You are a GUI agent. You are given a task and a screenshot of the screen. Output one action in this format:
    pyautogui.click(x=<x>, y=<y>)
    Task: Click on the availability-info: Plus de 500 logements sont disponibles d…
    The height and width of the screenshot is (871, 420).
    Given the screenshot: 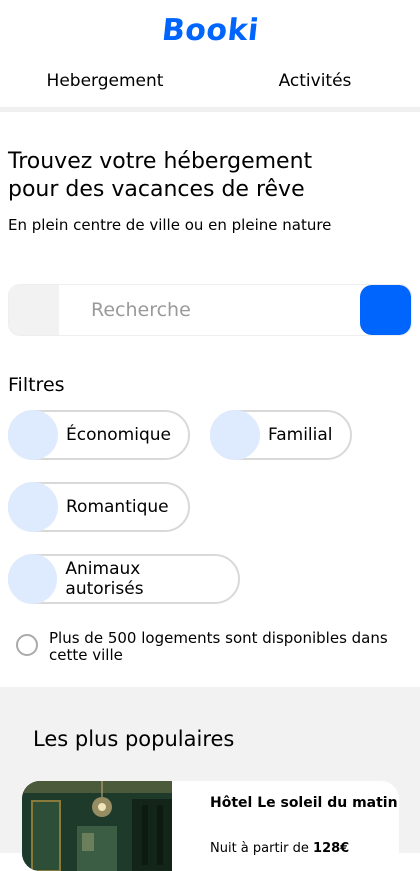 What is the action you would take?
    pyautogui.click(x=218, y=647)
    